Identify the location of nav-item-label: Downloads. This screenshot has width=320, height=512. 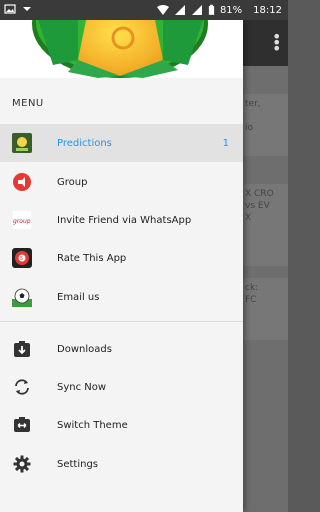
(84, 349).